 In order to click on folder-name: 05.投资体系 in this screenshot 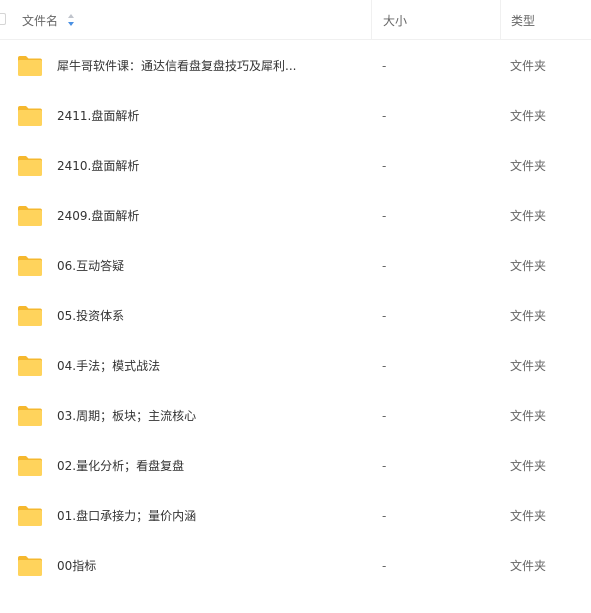, I will do `click(90, 316)`.